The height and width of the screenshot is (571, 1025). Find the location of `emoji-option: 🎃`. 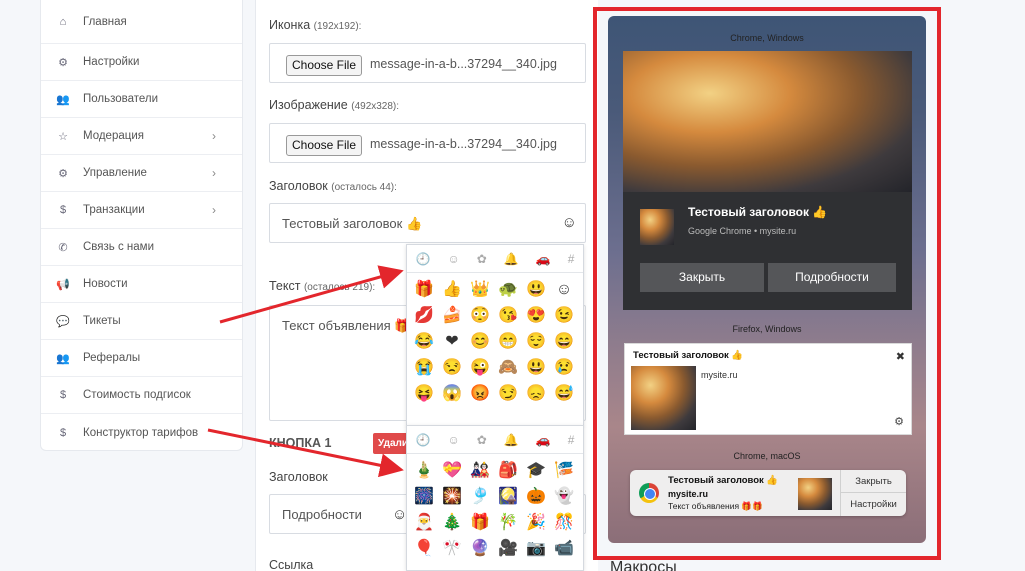

emoji-option: 🎃 is located at coordinates (536, 497).